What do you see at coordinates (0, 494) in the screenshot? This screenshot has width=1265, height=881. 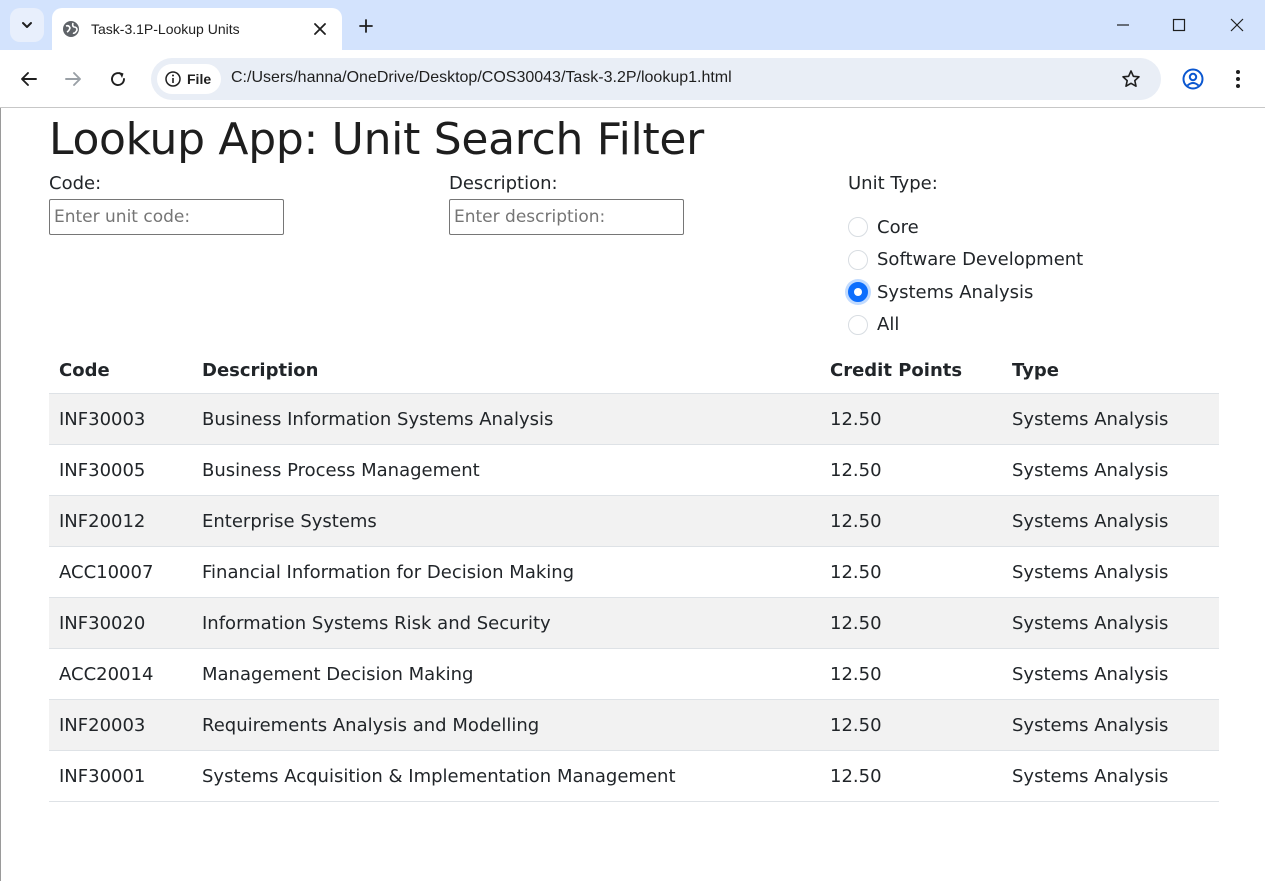 I see `window-border` at bounding box center [0, 494].